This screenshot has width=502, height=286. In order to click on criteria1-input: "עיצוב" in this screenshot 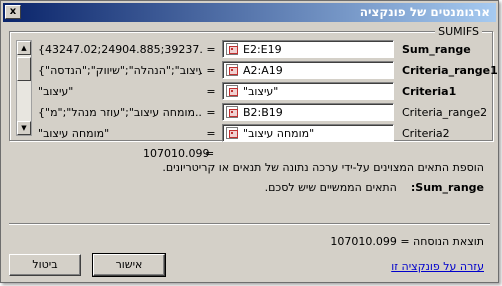, I will do `click(308, 91)`.